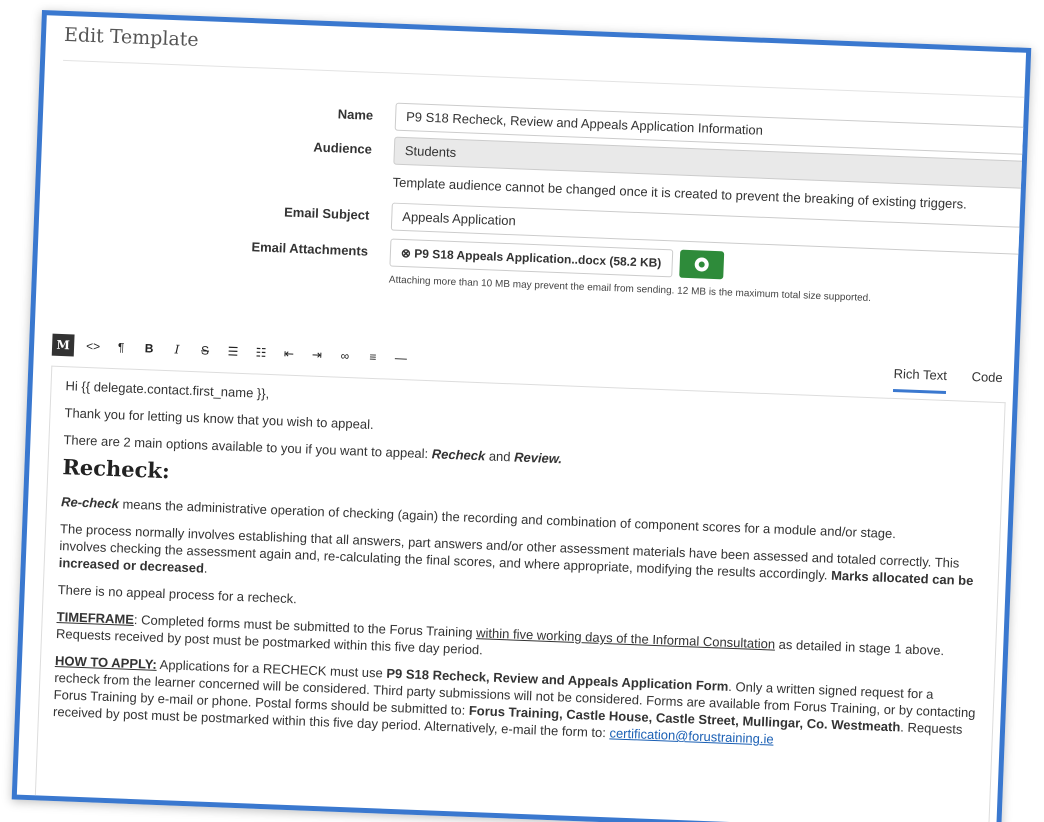 The image size is (1044, 822). What do you see at coordinates (538, 458) in the screenshot?
I see `review-option: Review.` at bounding box center [538, 458].